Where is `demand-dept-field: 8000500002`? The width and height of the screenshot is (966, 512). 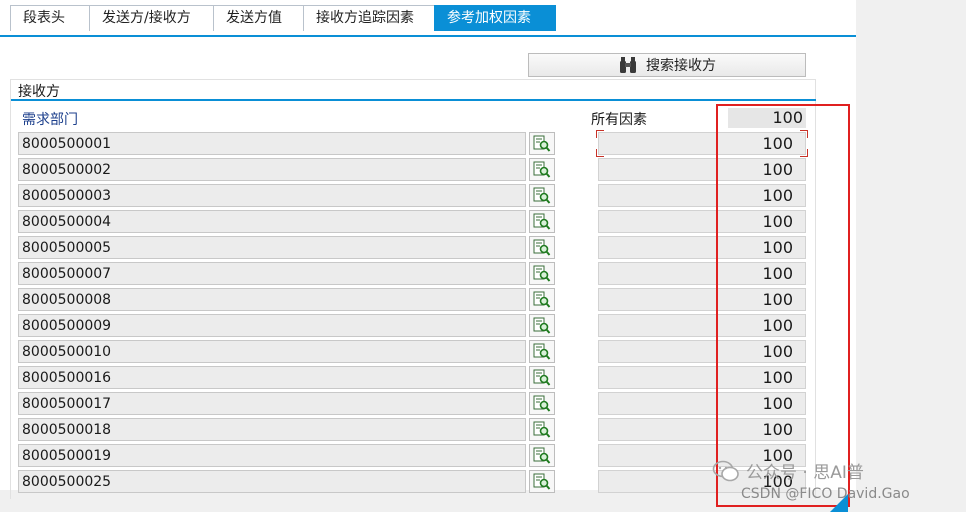
demand-dept-field: 8000500002 is located at coordinates (272, 169).